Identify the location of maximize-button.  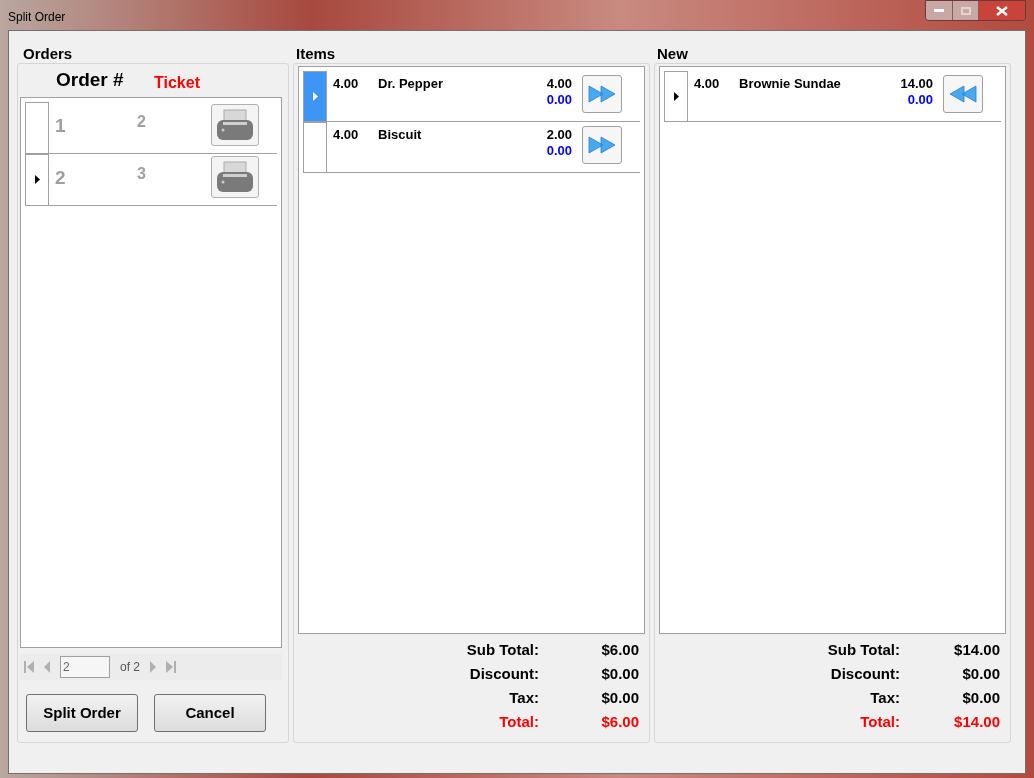
(966, 10).